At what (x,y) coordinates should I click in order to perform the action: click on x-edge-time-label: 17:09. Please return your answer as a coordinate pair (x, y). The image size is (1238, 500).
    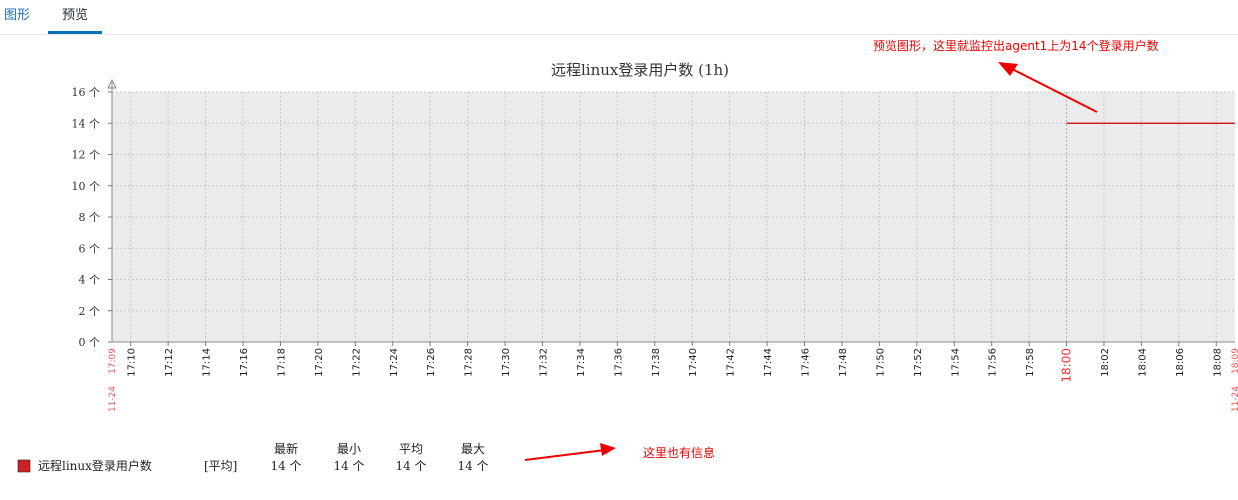
    Looking at the image, I should click on (113, 361).